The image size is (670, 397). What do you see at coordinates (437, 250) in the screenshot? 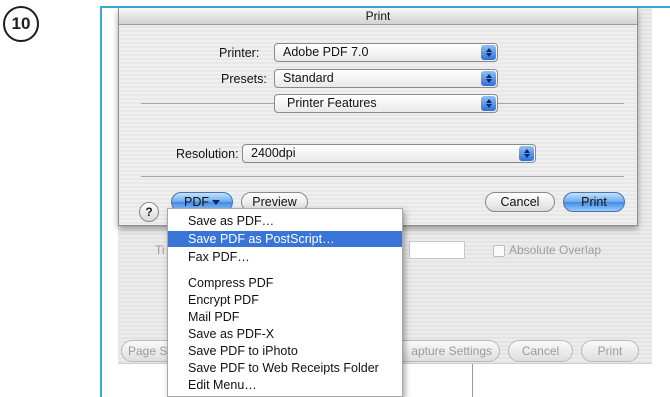
I see `background-text-field` at bounding box center [437, 250].